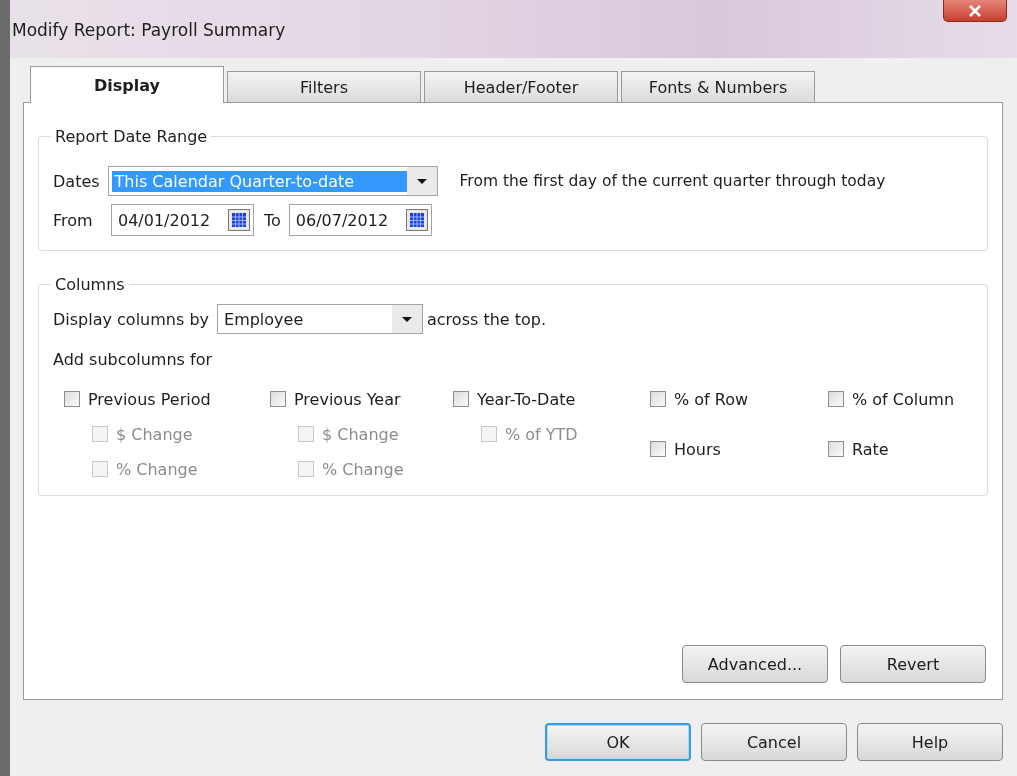 Image resolution: width=1017 pixels, height=776 pixels. Describe the element at coordinates (711, 399) in the screenshot. I see `checkbox-label: % of Row` at that location.